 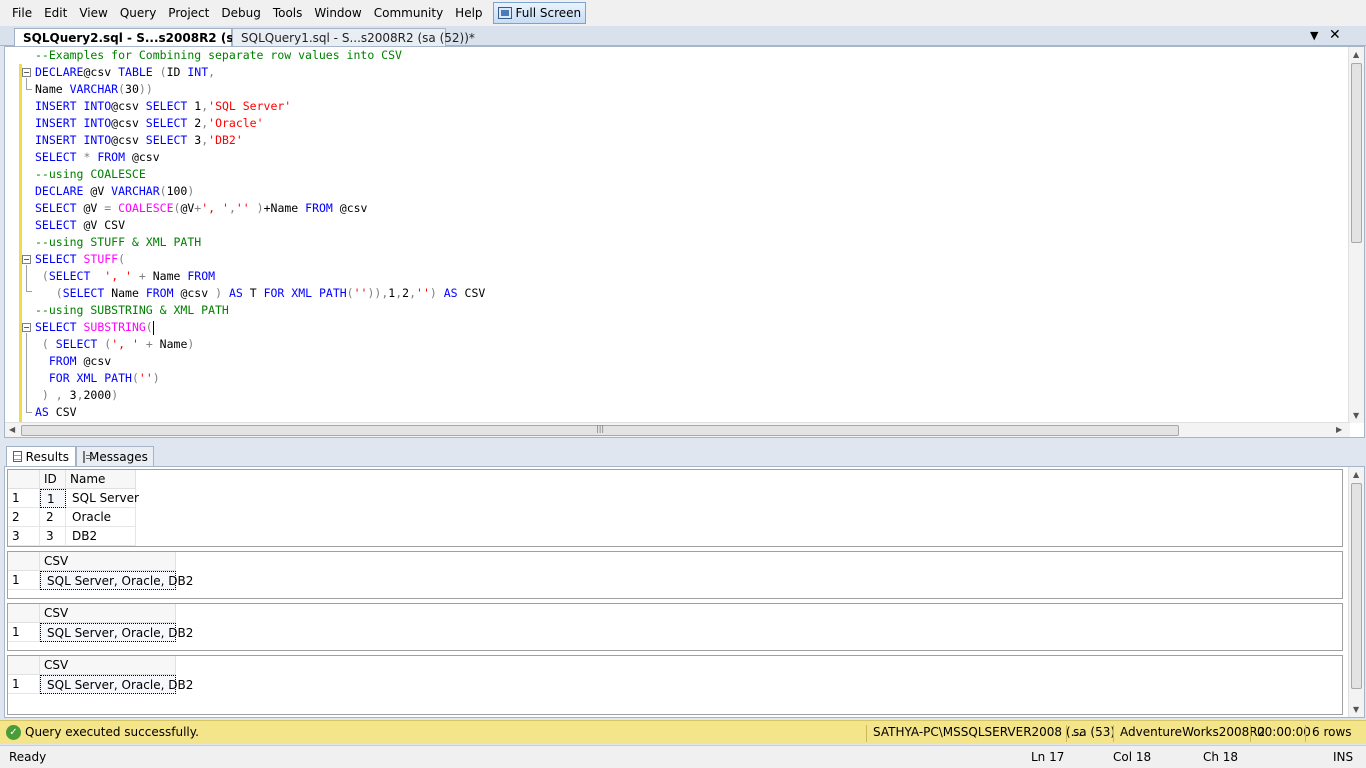 I want to click on code-token: COALESCE, so click(x=146, y=208).